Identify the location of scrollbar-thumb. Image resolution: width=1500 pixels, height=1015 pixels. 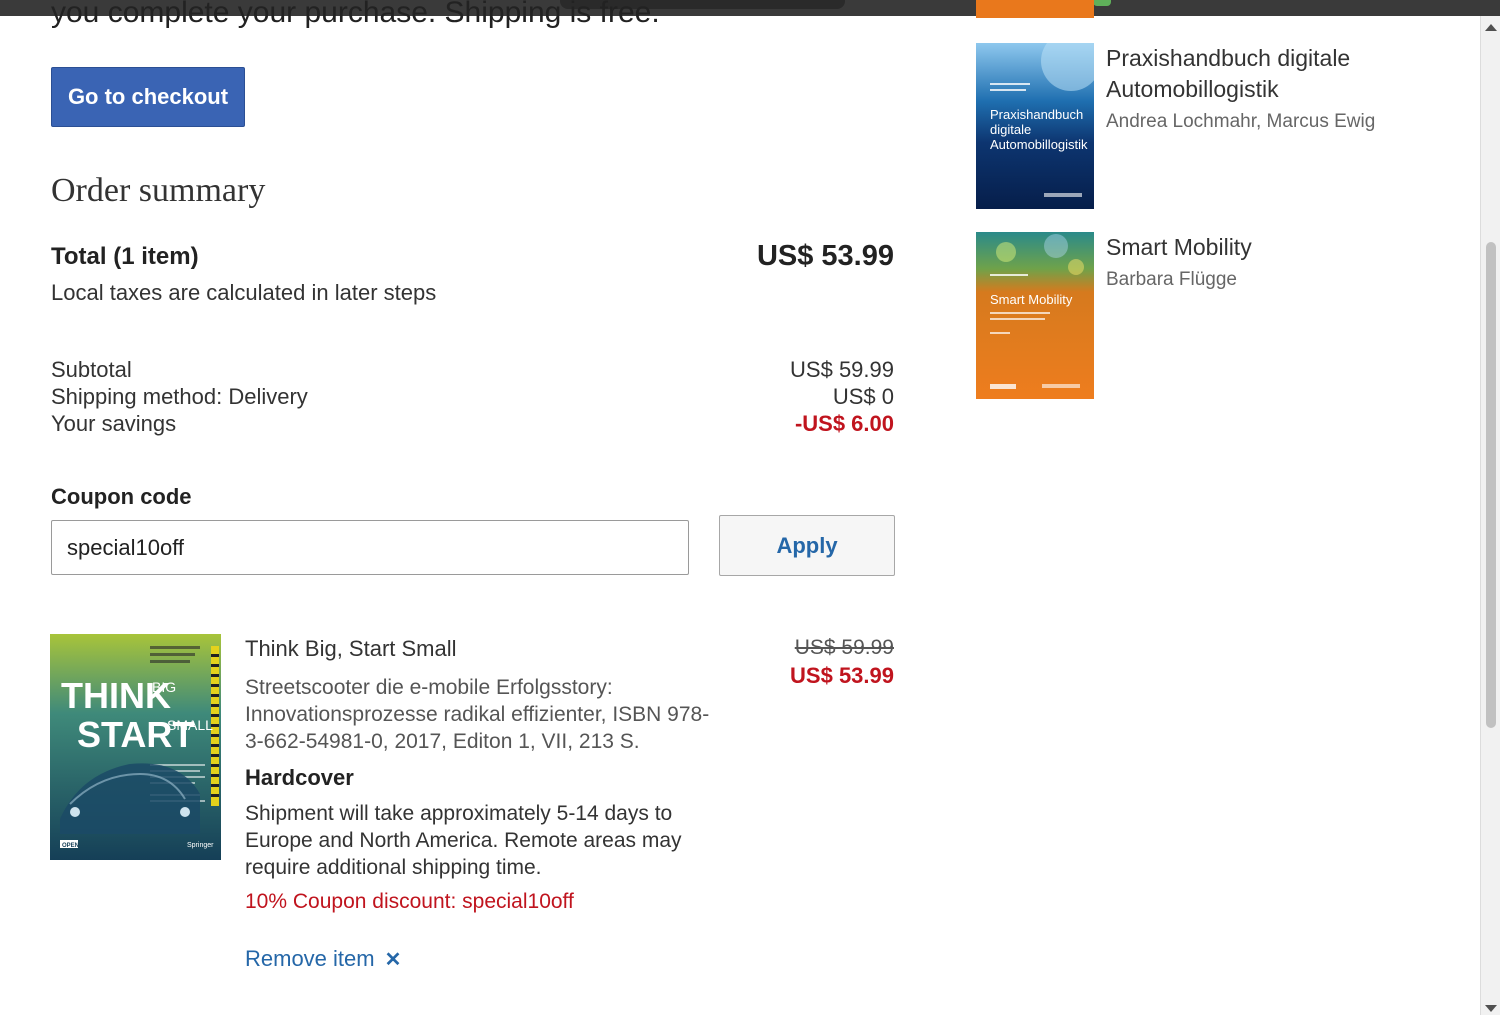
(1491, 485).